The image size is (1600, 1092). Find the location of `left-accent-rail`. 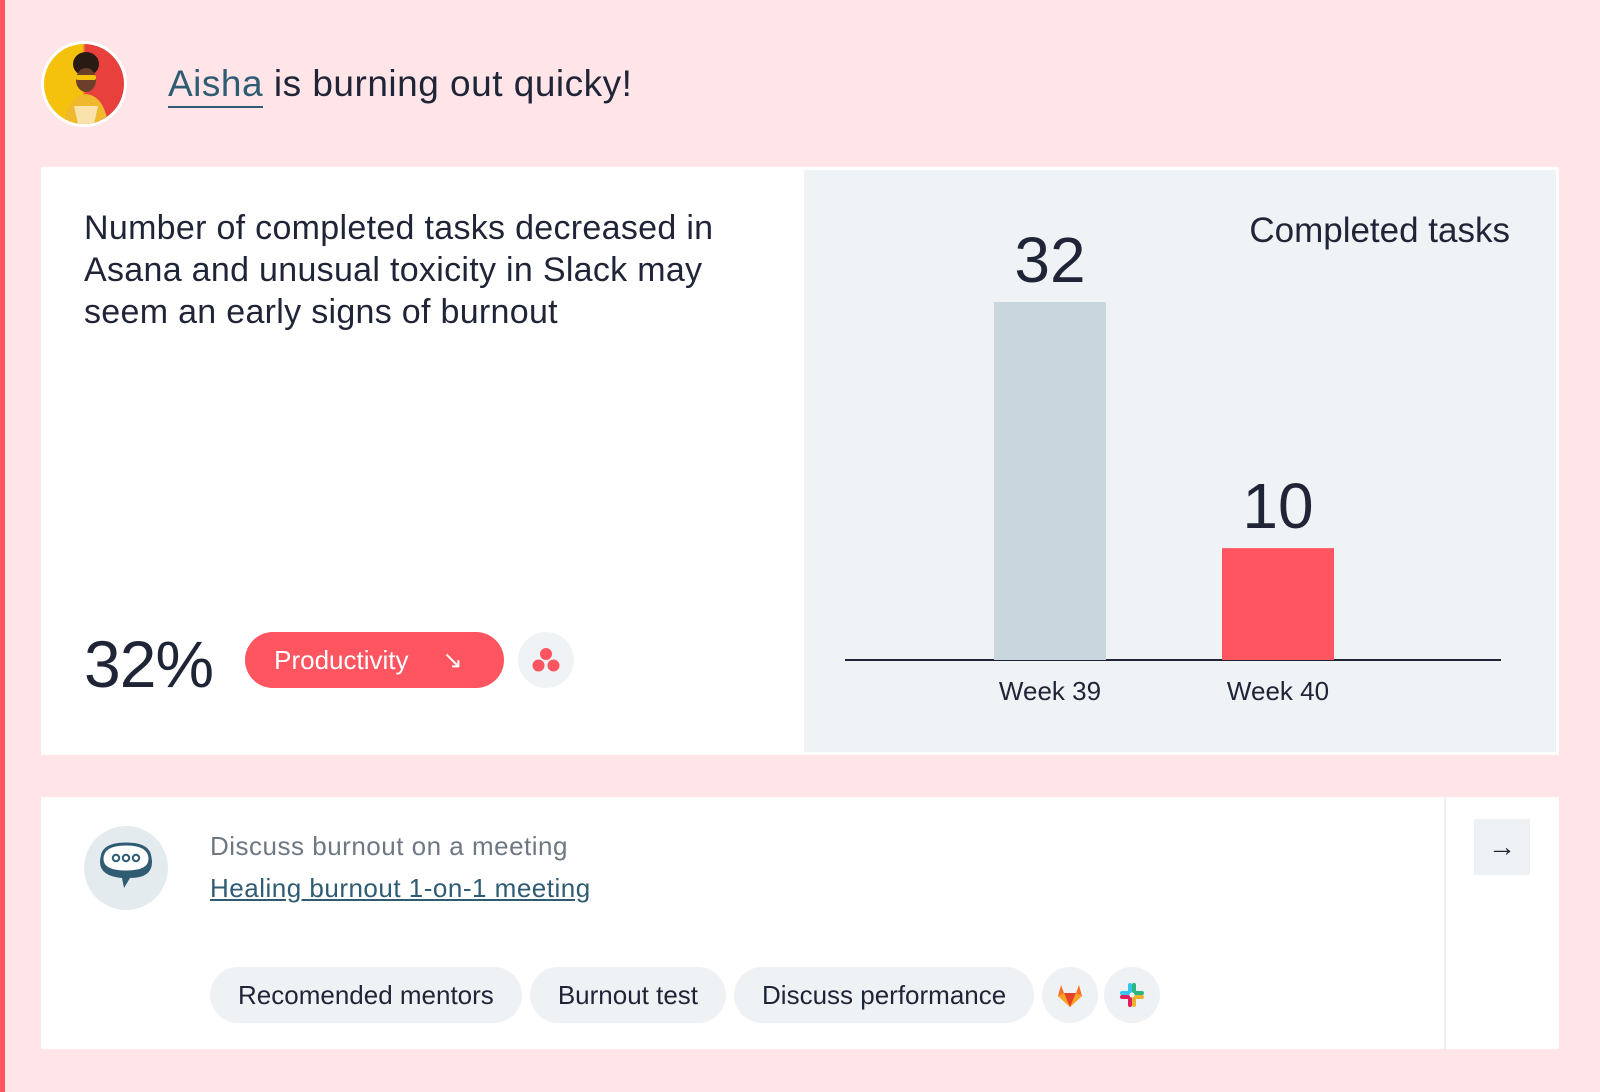

left-accent-rail is located at coordinates (2, 546).